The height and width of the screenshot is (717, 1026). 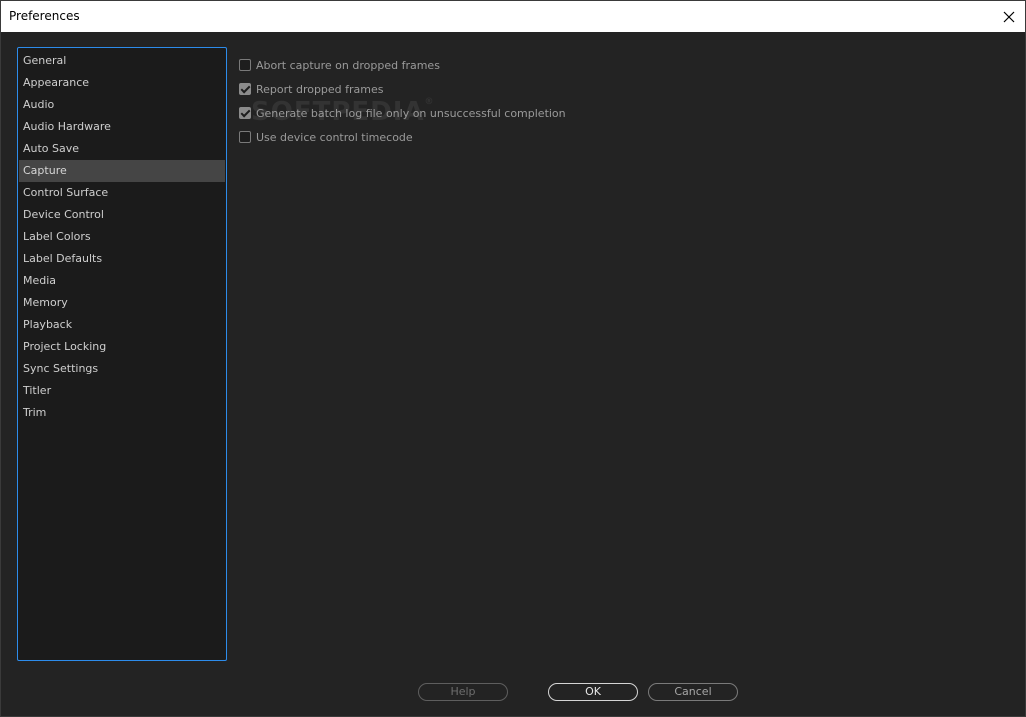 What do you see at coordinates (122, 215) in the screenshot?
I see `category-item-device-control: Device Control` at bounding box center [122, 215].